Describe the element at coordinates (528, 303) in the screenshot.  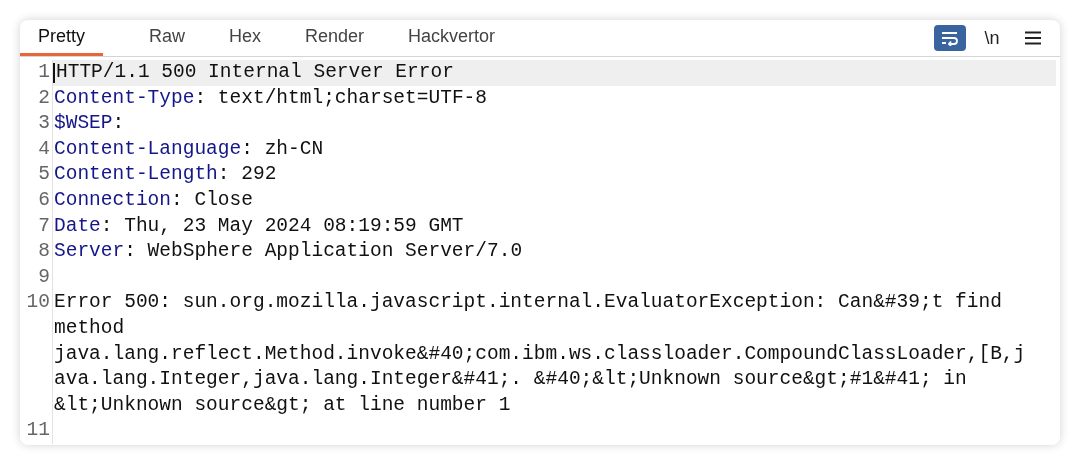
I see `body-text: Error 500: sun.org.mozilla.javascript.internal.EvaluatorException: Can&#39;t find` at that location.